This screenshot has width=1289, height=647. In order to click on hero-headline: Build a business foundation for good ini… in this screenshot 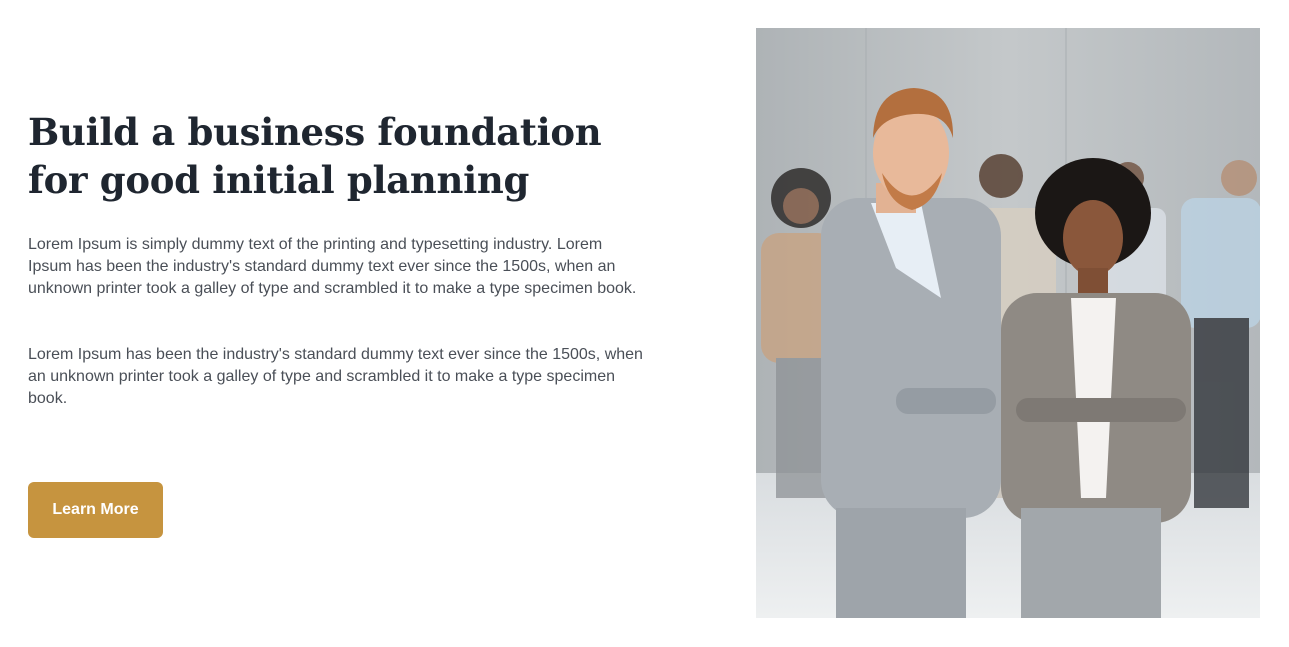, I will do `click(315, 156)`.